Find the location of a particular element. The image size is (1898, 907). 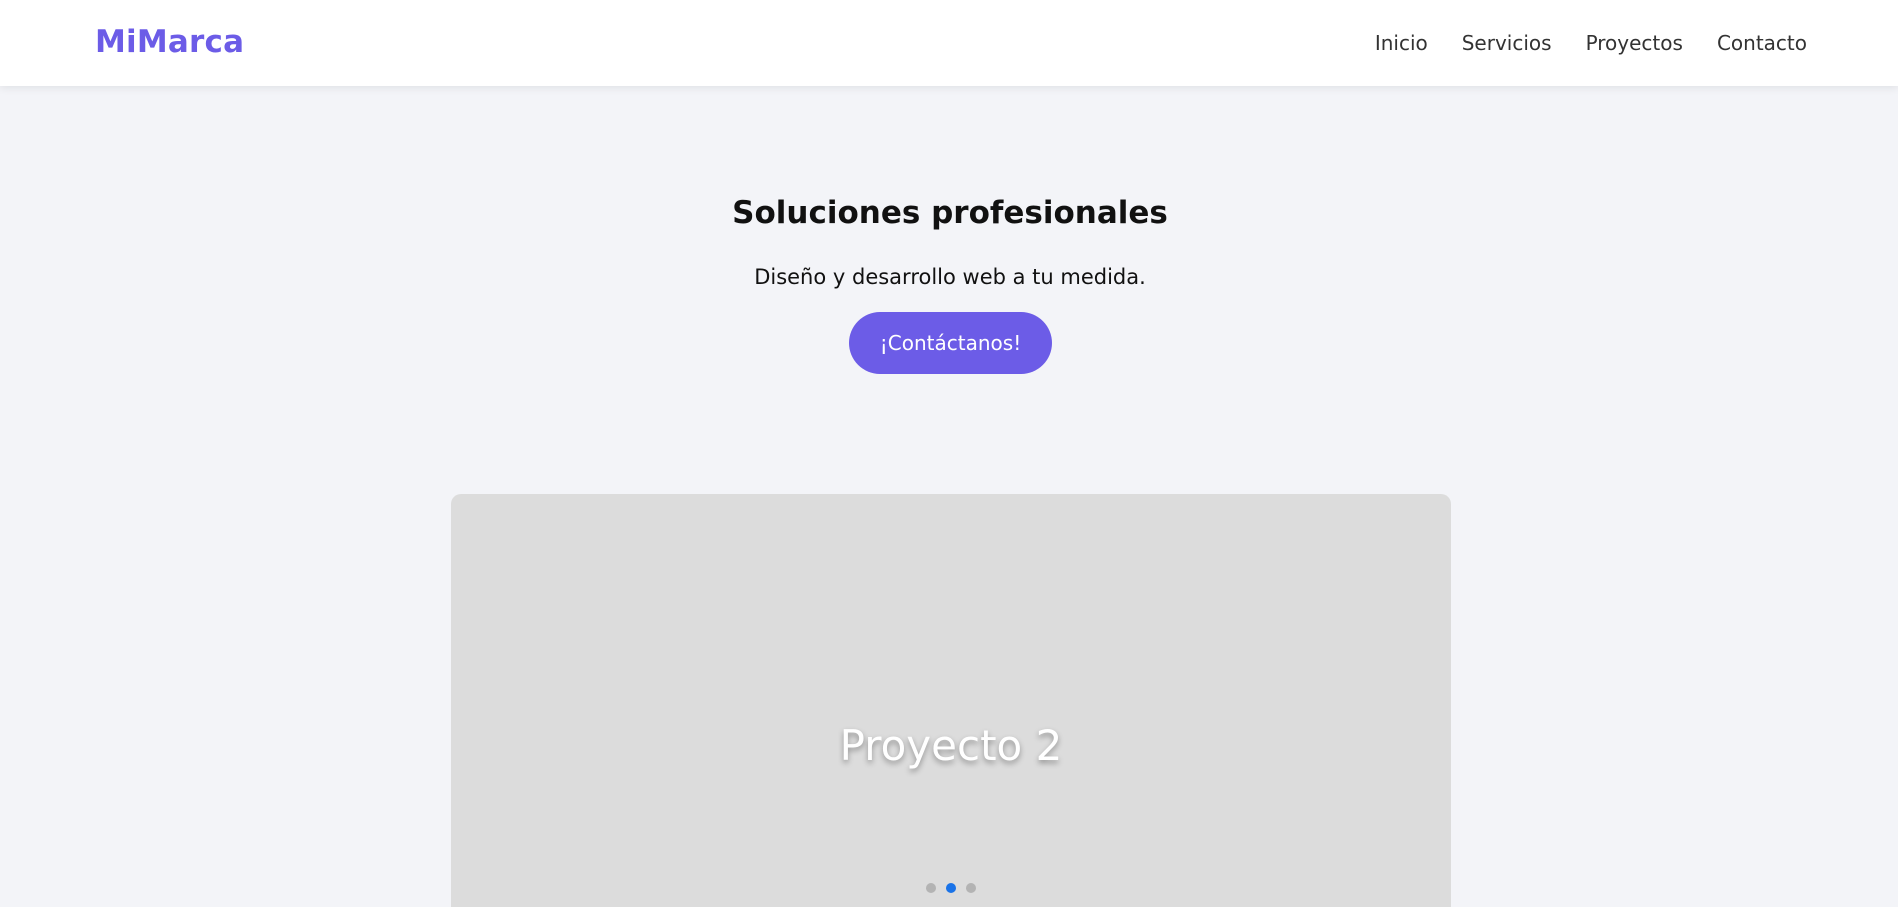

nav-link-proyectos: Proyectos is located at coordinates (1634, 43).